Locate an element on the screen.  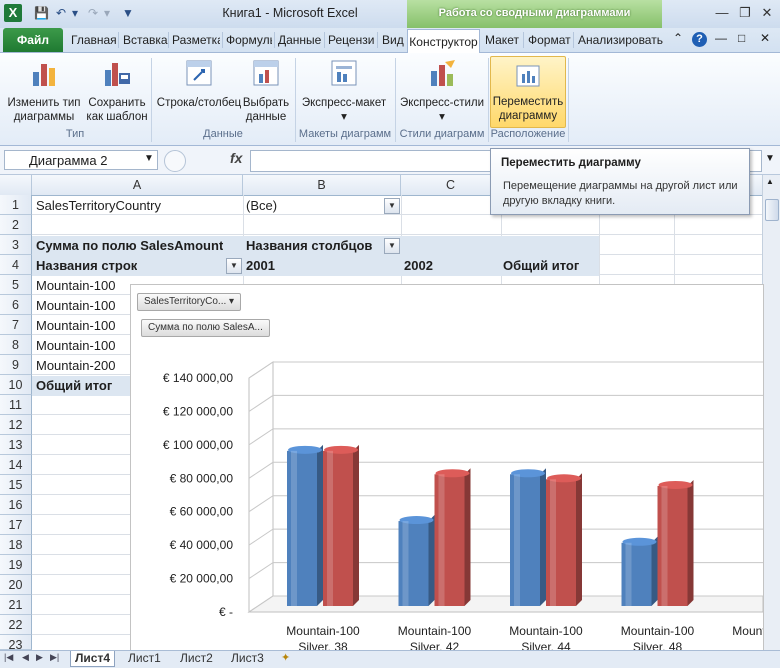
column-header-c: C is located at coordinates (451, 185).